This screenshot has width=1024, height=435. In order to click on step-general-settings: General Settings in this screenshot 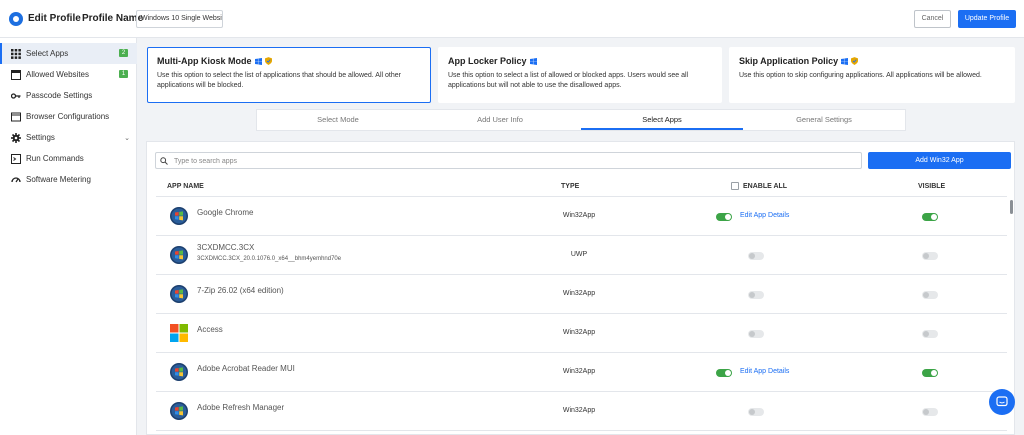, I will do `click(824, 120)`.